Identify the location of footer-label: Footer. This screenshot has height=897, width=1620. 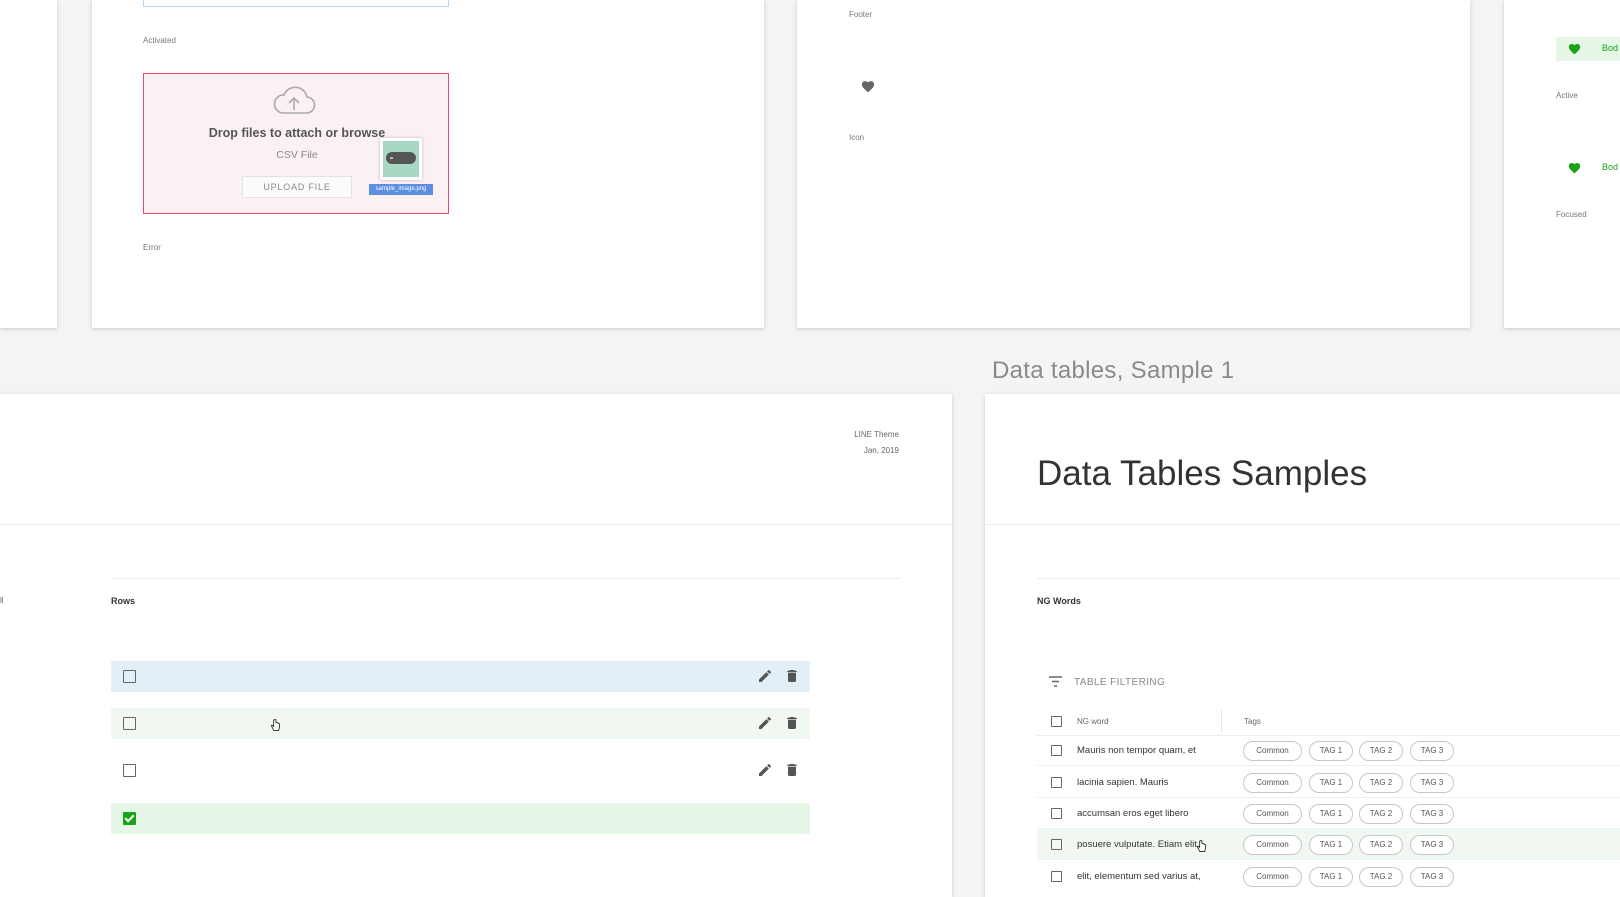
(861, 14).